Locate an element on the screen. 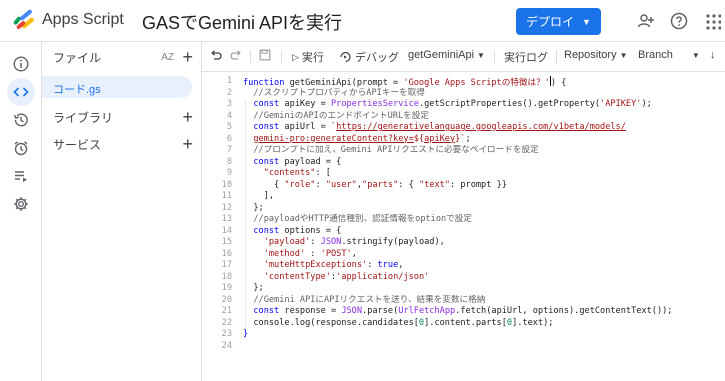  history-icon is located at coordinates (20, 120).